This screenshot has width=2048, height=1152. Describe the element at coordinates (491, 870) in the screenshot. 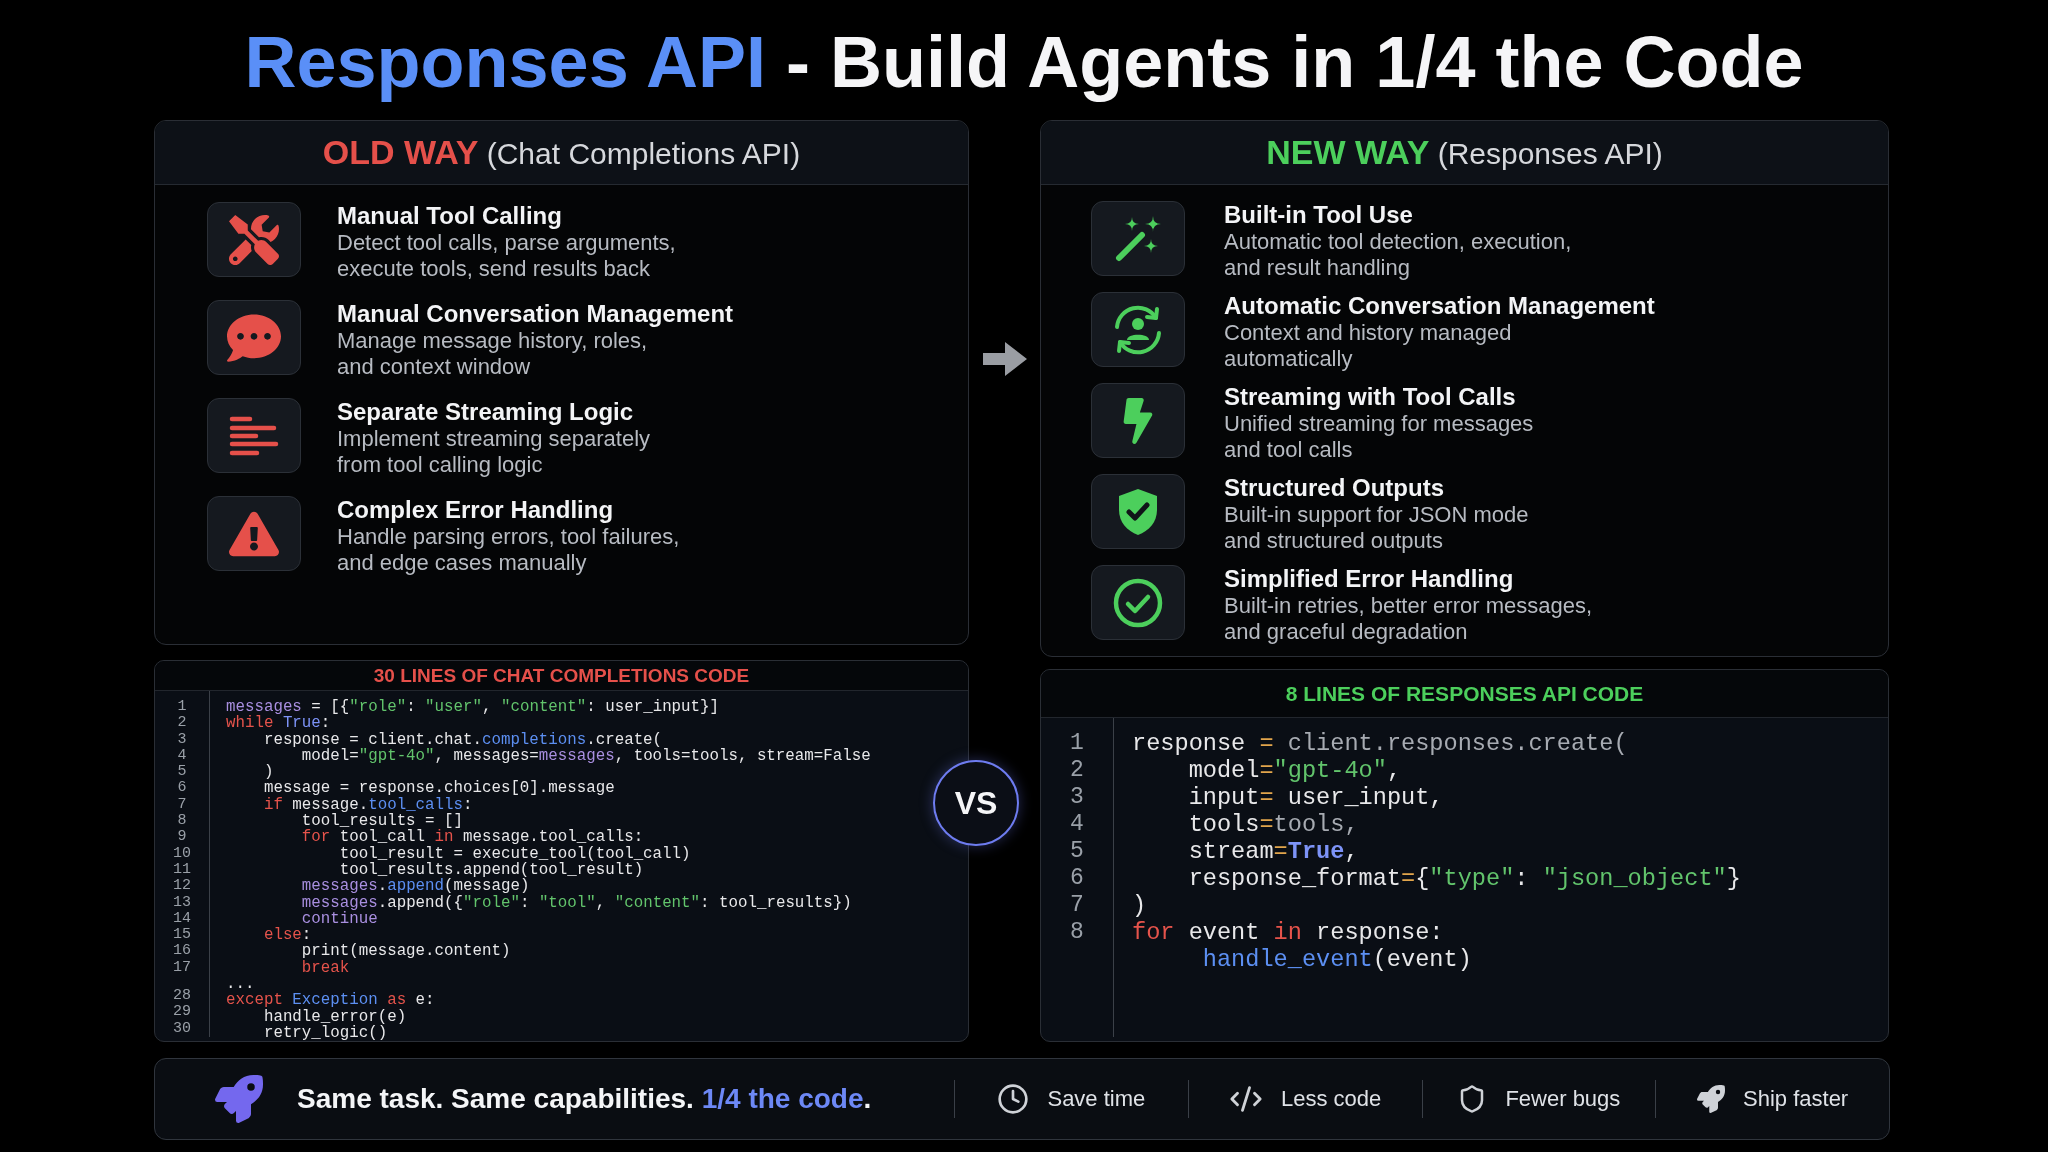

I see `code-line: tool_results.append(tool_result)` at that location.